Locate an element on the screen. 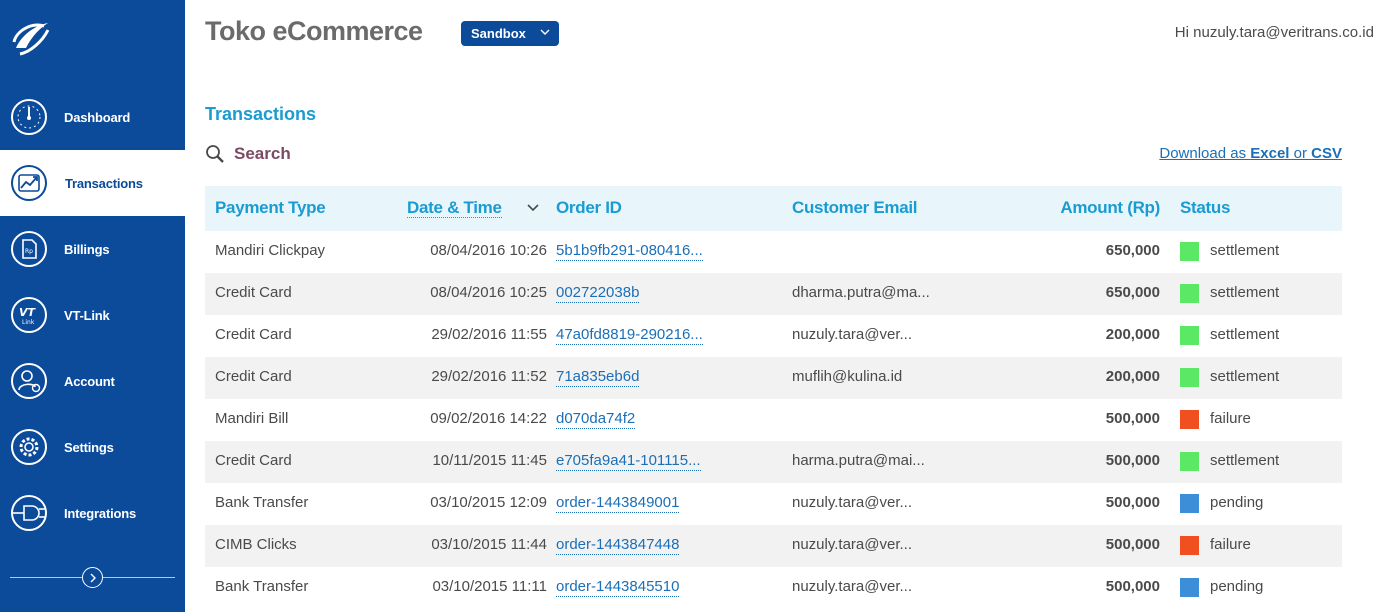  download-csv-link: CSV is located at coordinates (1326, 153).